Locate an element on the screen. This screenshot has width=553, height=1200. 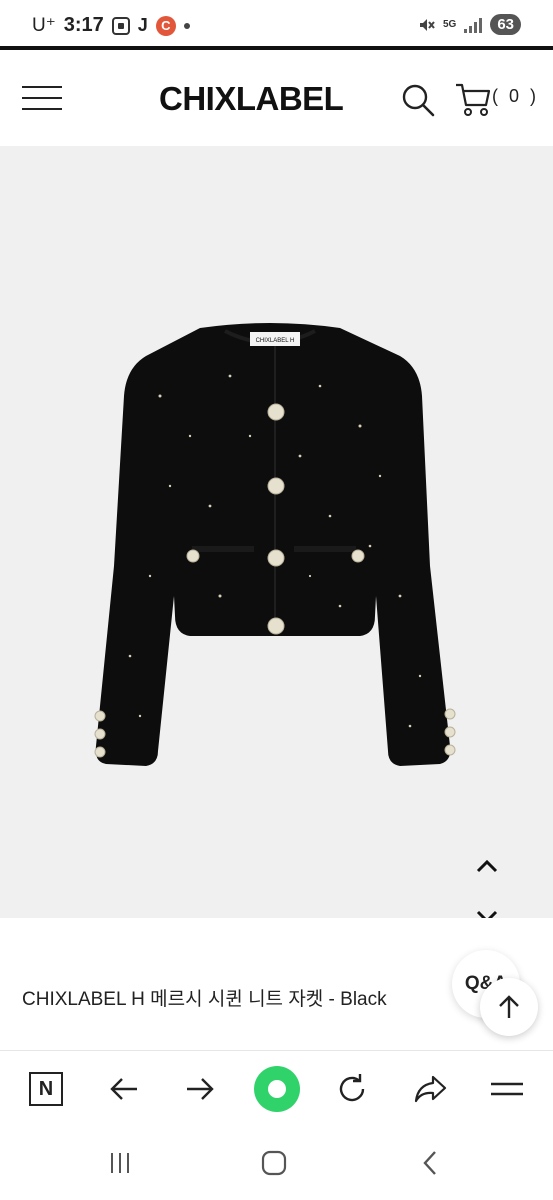
menu-icon is located at coordinates (42, 99).